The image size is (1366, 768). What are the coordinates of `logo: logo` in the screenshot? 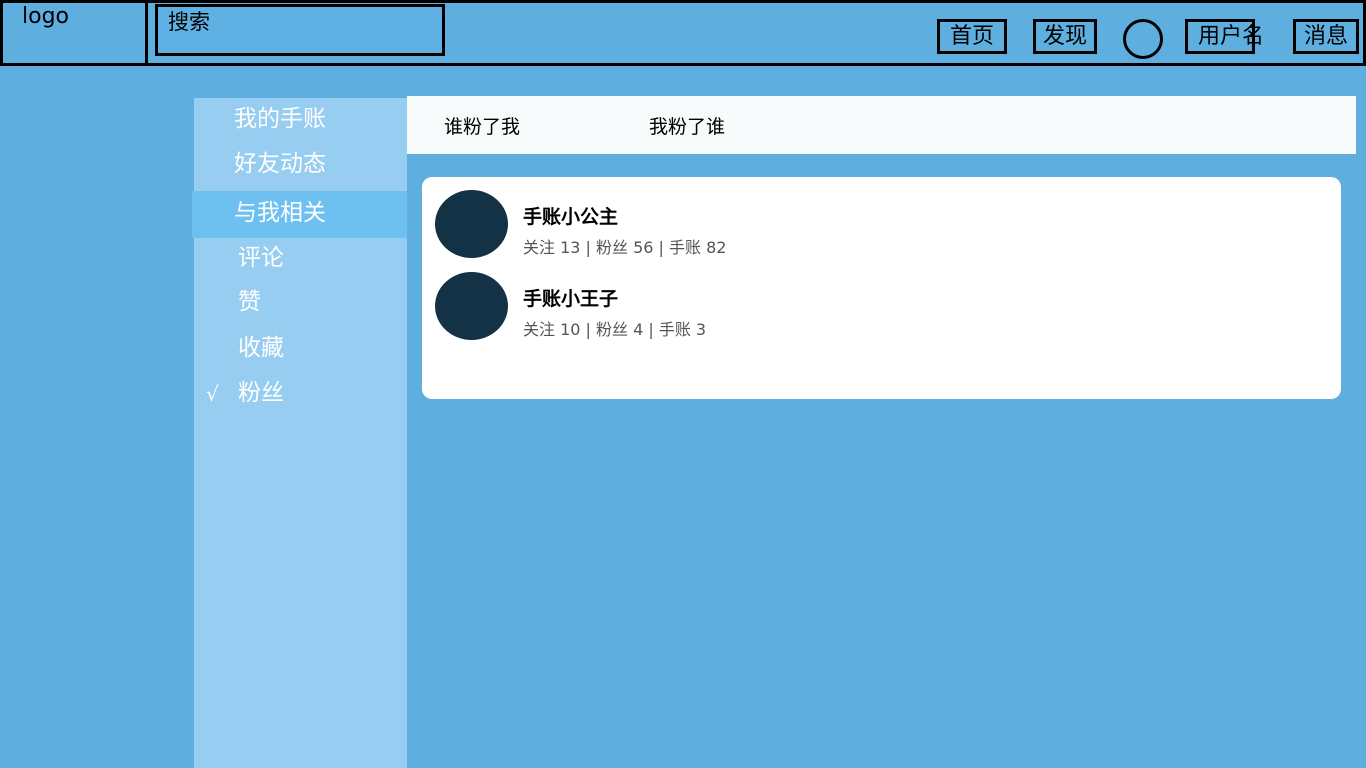 It's located at (45, 17).